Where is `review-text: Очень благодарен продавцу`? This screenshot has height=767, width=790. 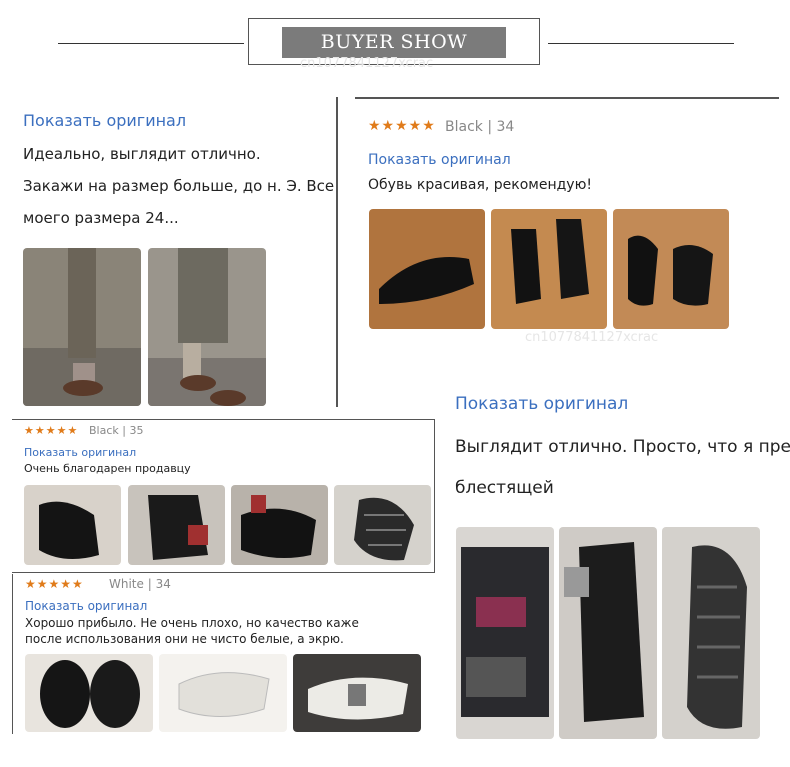
review-text: Очень благодарен продавцу is located at coordinates (107, 468).